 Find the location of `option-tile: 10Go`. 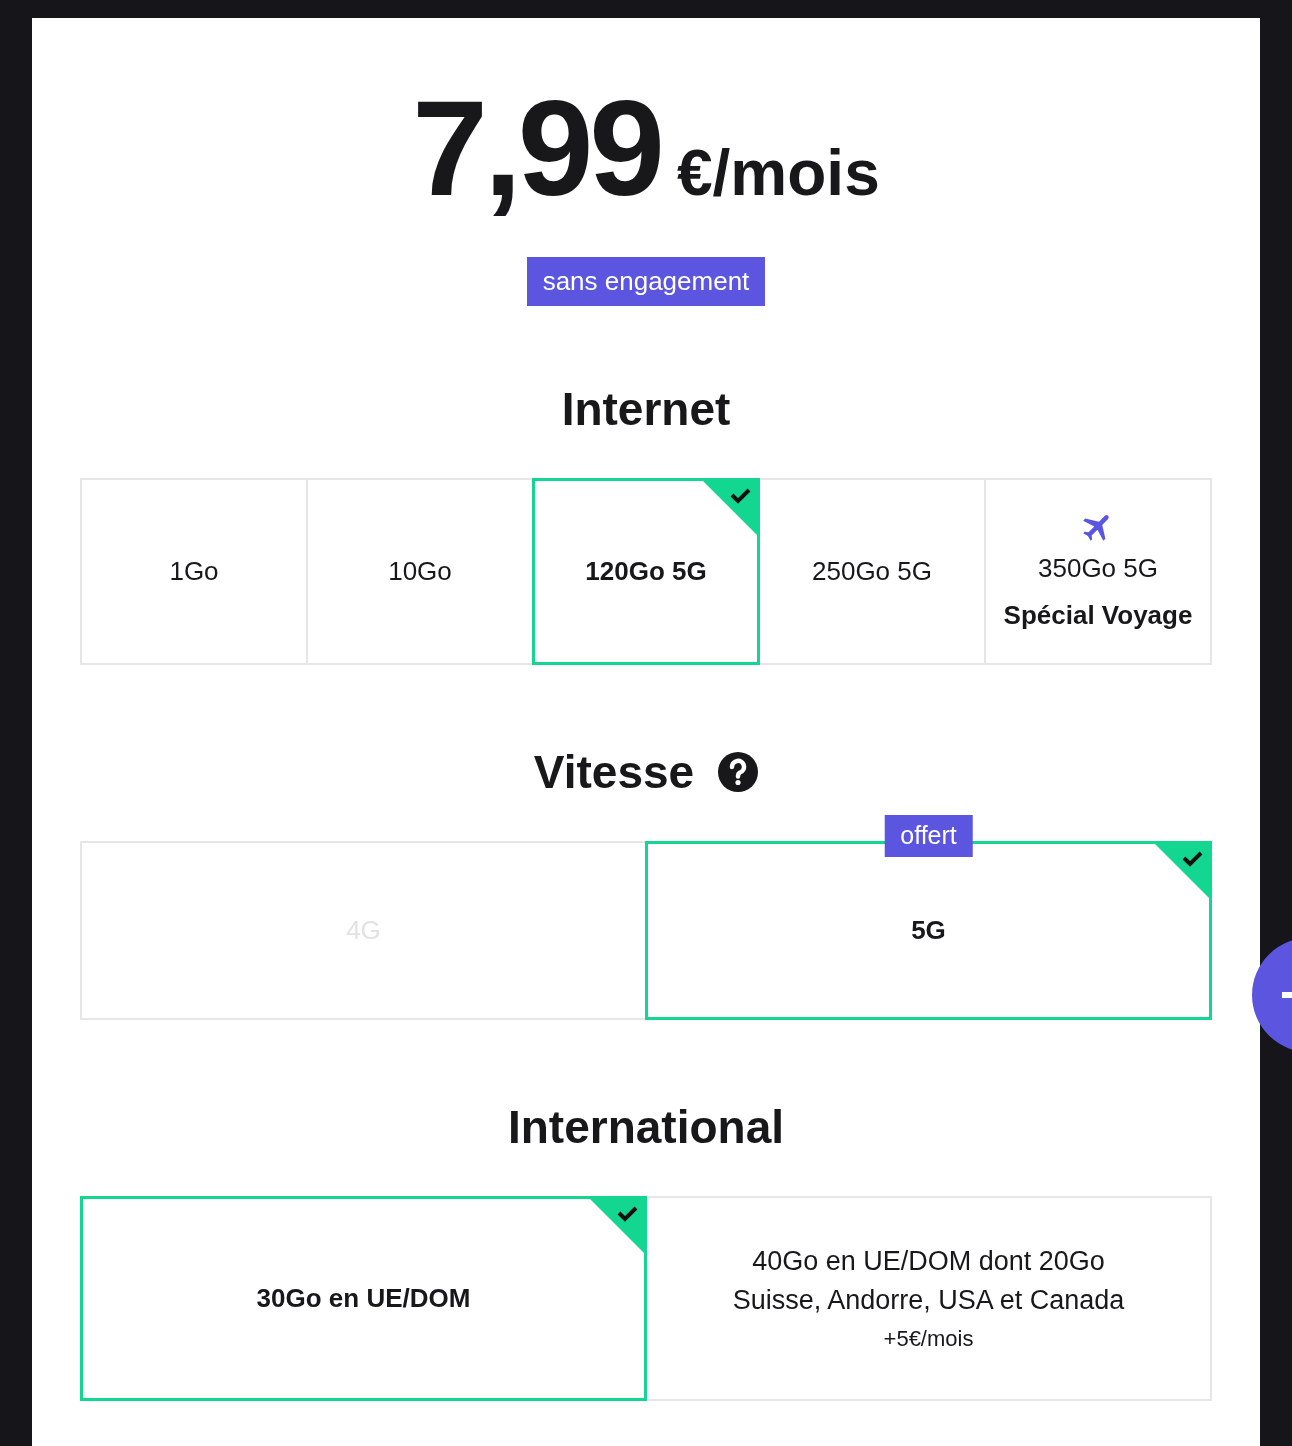

option-tile: 10Go is located at coordinates (420, 571).